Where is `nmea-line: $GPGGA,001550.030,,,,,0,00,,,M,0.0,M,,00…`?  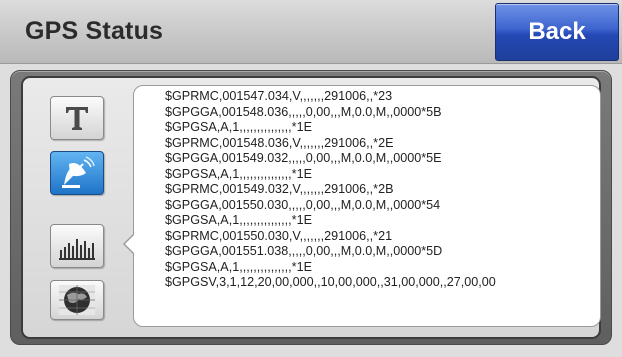 nmea-line: $GPGGA,001550.030,,,,,0,00,,,M,0.0,M,,00… is located at coordinates (303, 204).